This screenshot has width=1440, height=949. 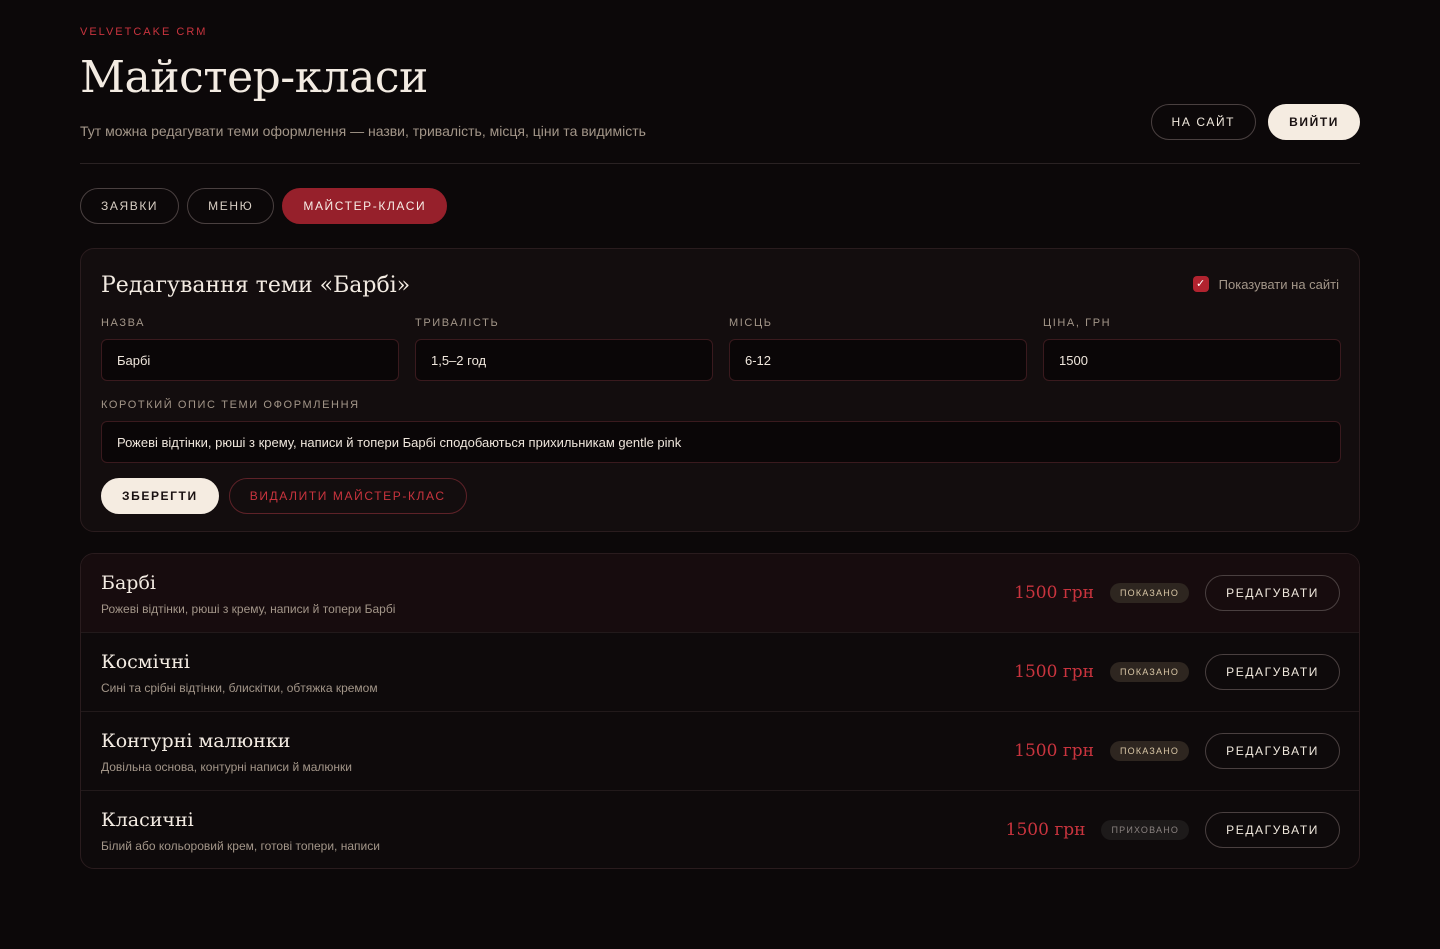 What do you see at coordinates (878, 360) in the screenshot?
I see `places-input` at bounding box center [878, 360].